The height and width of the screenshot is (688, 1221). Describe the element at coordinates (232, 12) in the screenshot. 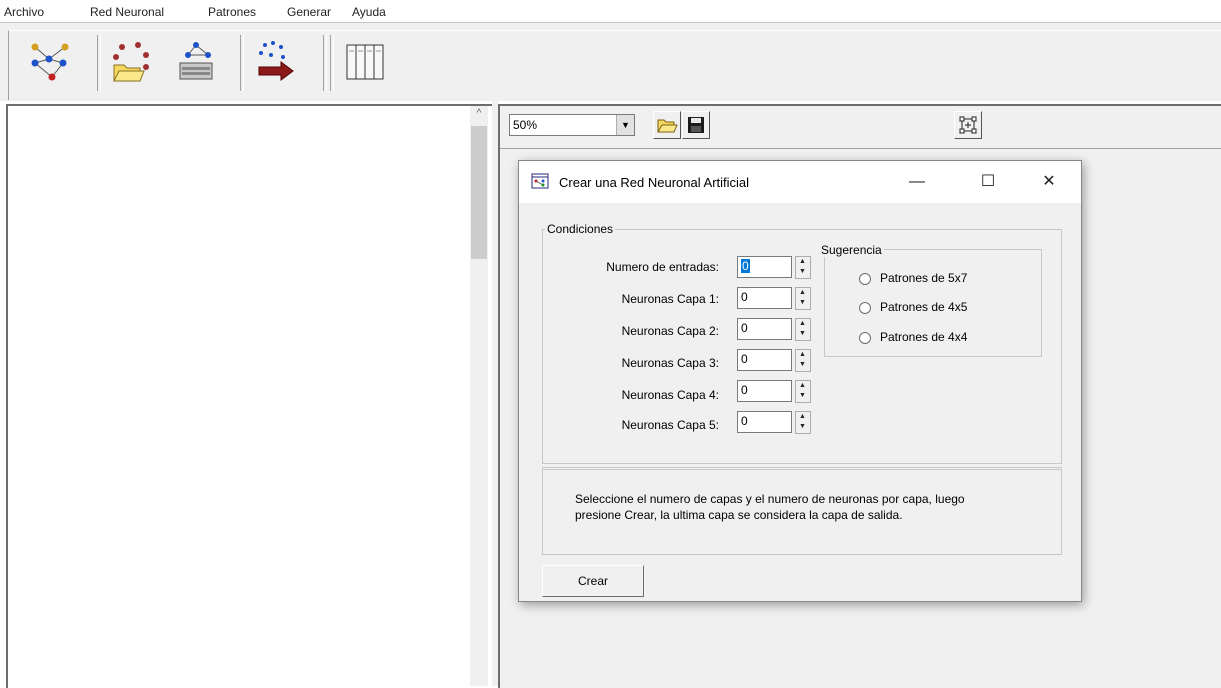

I see `menu-patrones: Patrones` at that location.